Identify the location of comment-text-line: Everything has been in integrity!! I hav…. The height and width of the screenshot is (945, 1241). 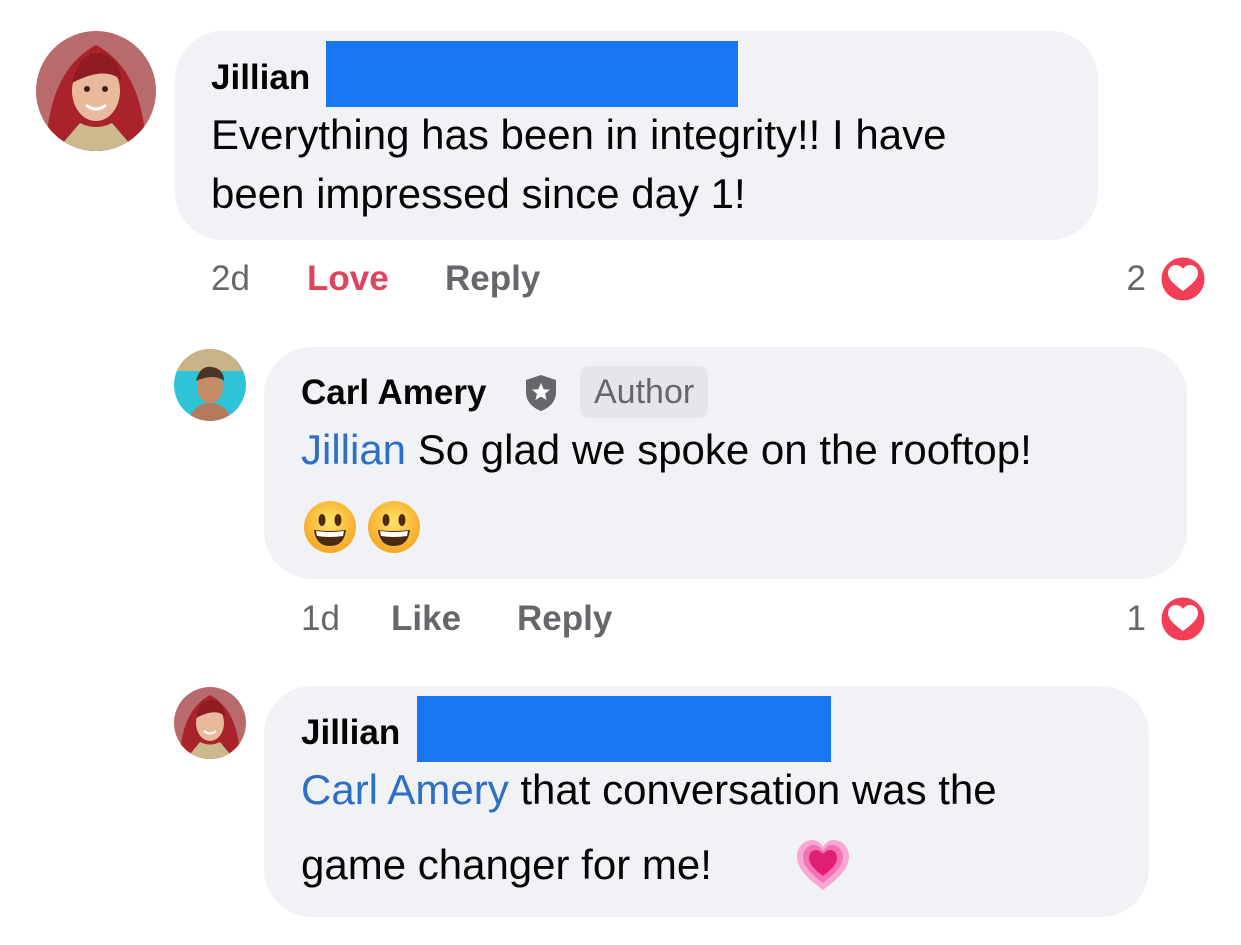
(579, 134).